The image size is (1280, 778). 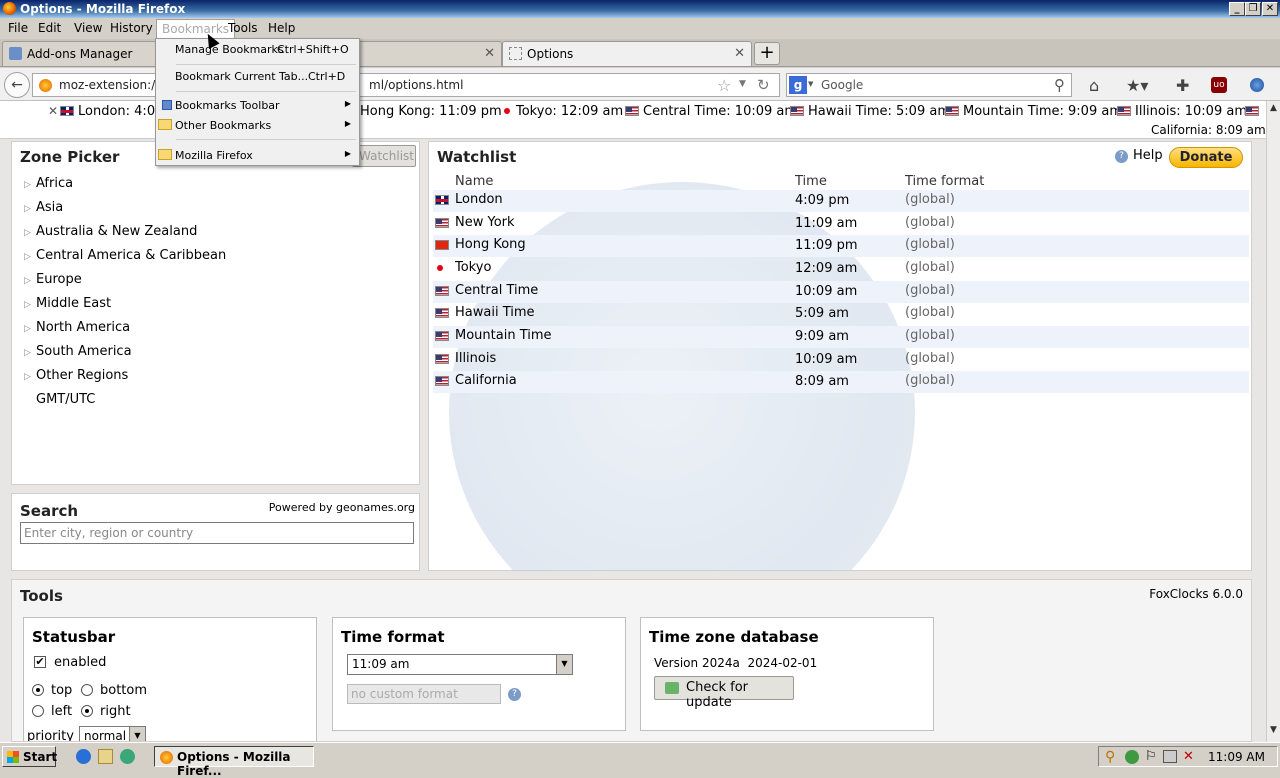 What do you see at coordinates (281, 28) in the screenshot?
I see `menu-help: Help` at bounding box center [281, 28].